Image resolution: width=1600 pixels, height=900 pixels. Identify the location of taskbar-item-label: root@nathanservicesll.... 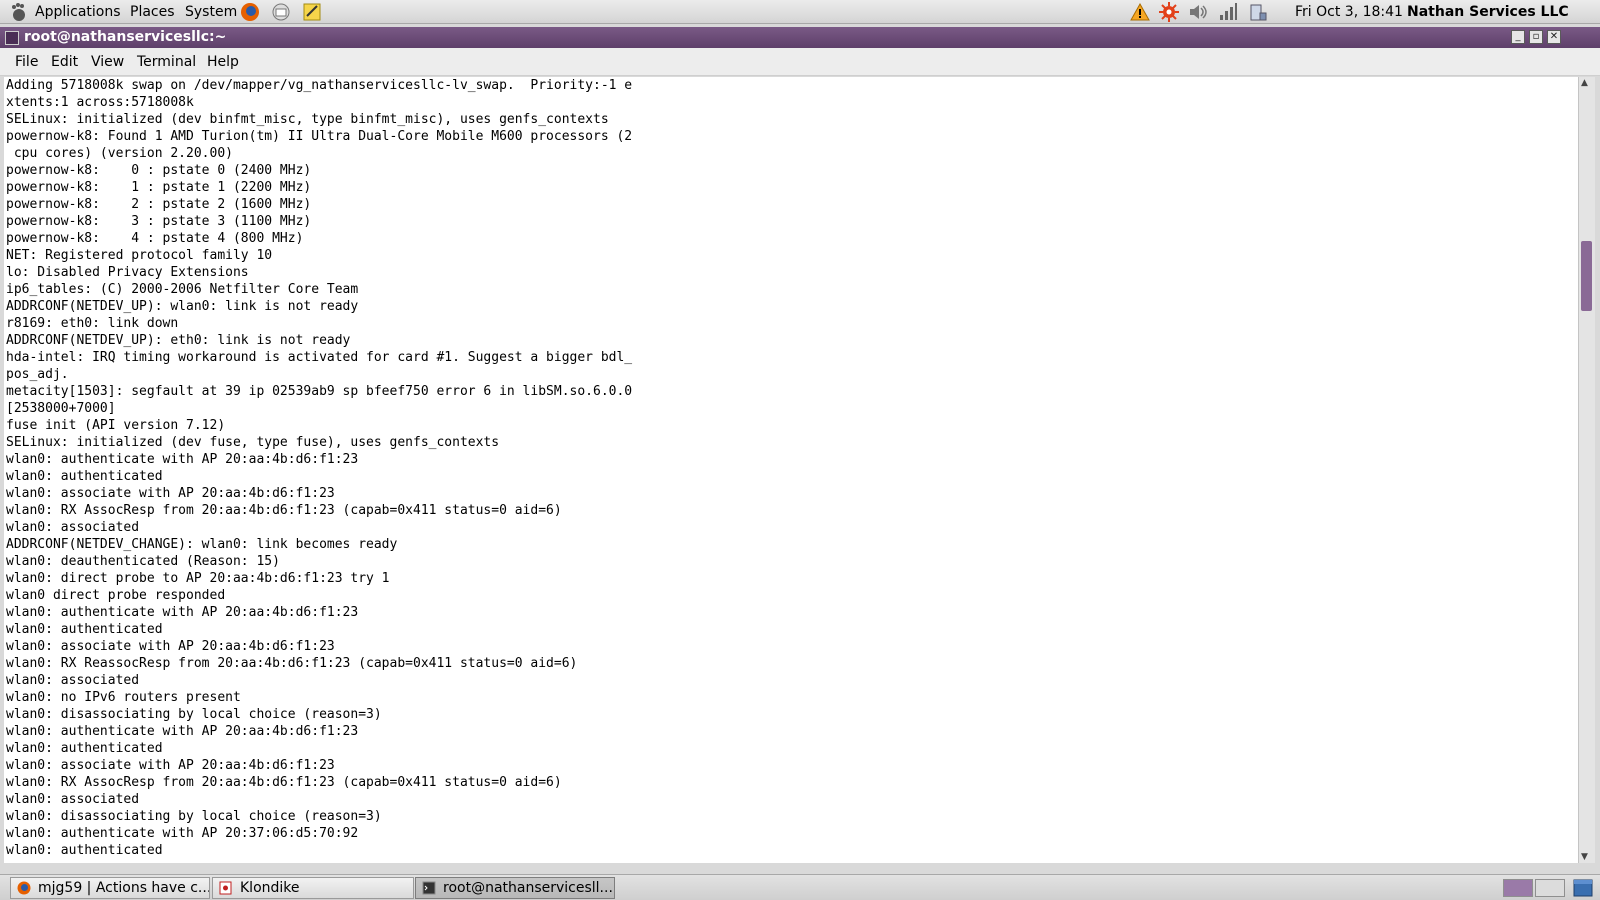
(528, 888).